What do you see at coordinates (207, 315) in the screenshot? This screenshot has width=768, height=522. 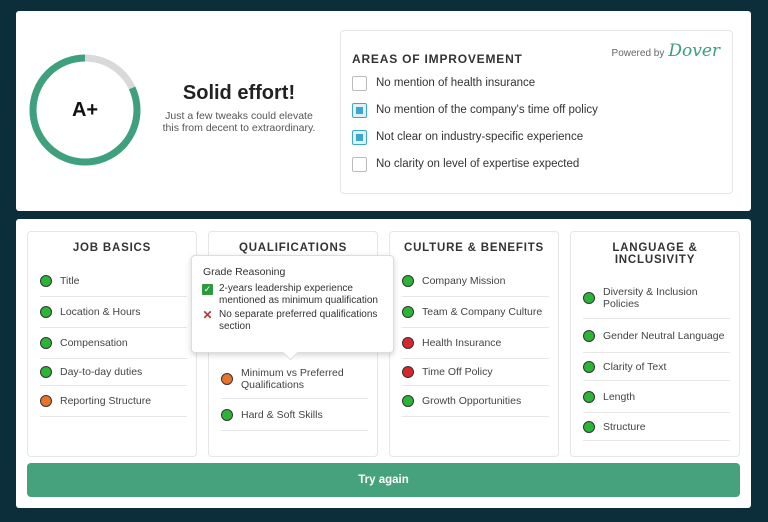 I see `cross-icon: ✕` at bounding box center [207, 315].